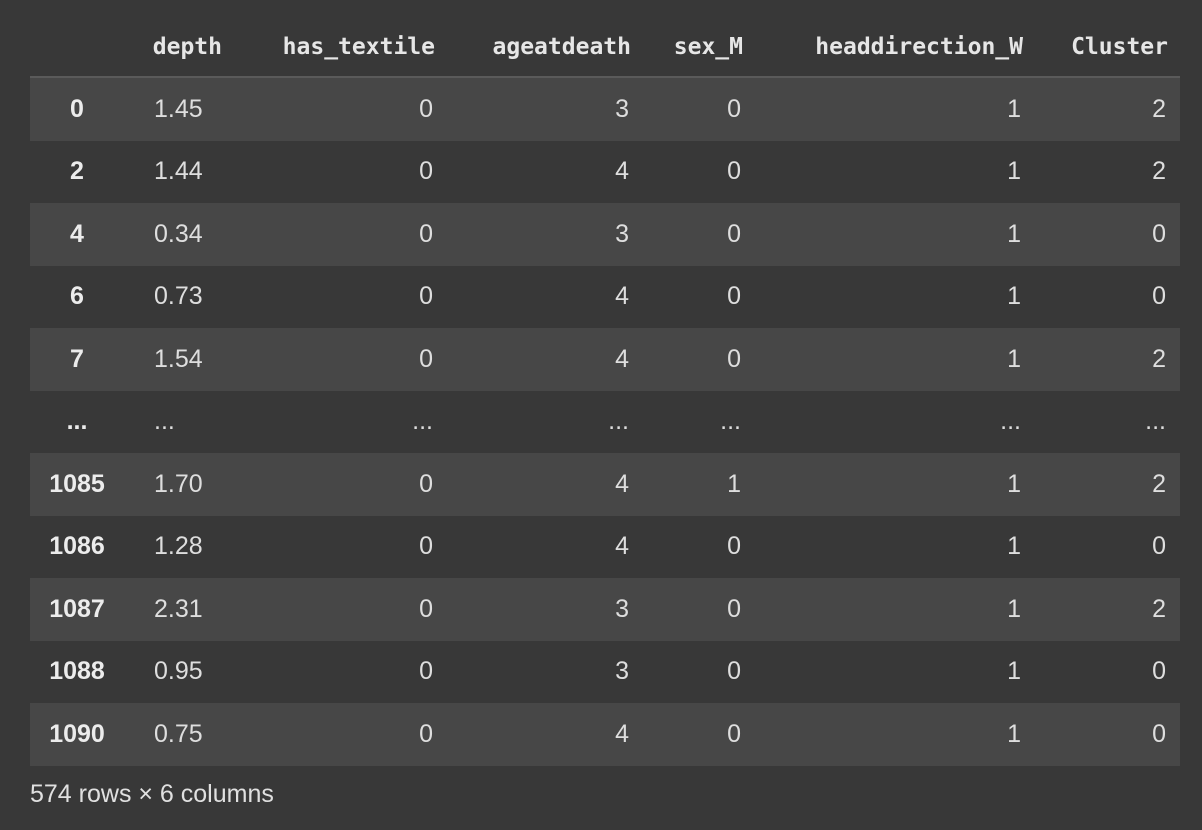  I want to click on column-header: Cluster, so click(1107, 48).